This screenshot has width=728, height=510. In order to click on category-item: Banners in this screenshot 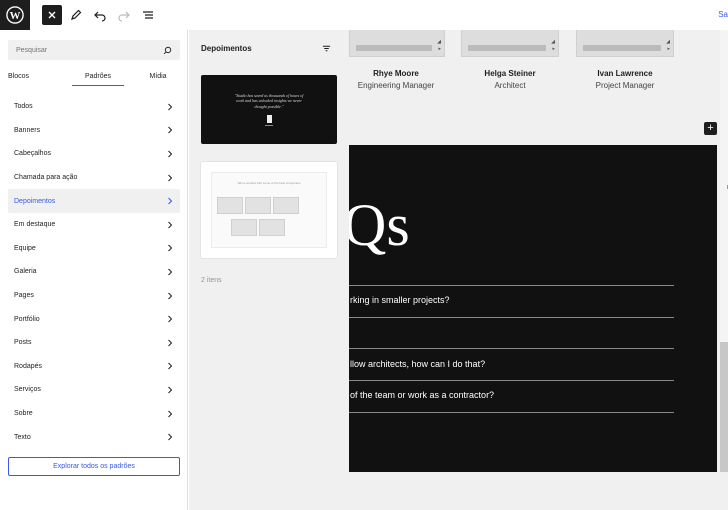, I will do `click(94, 131)`.